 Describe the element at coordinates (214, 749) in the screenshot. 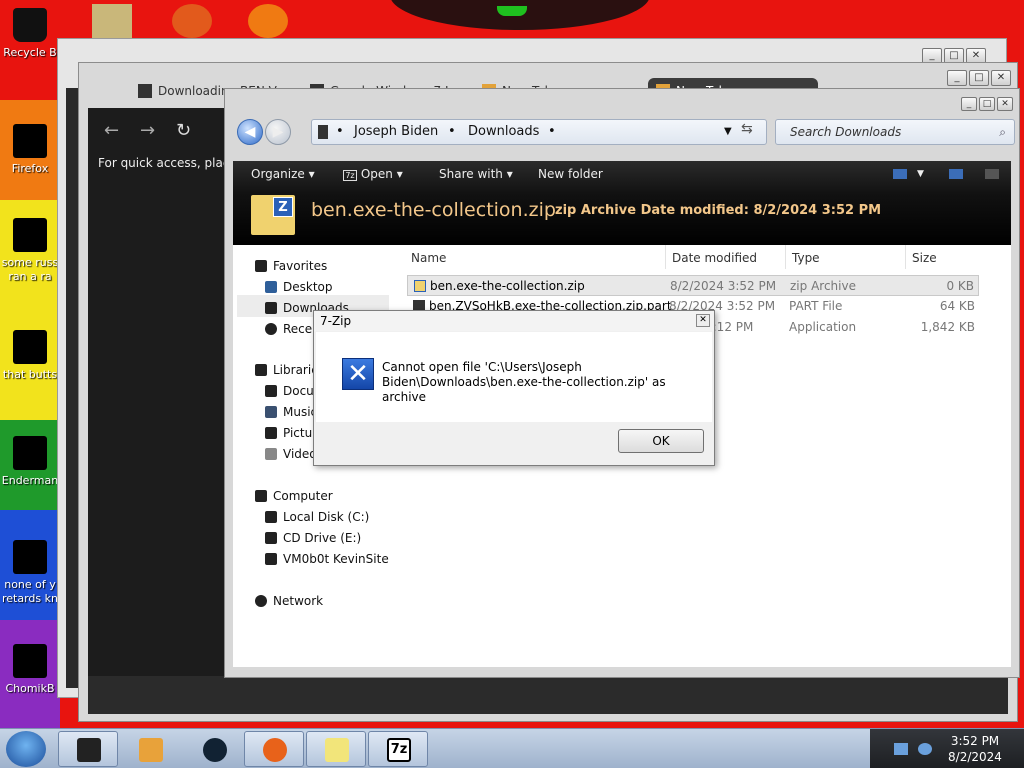

I see `taskbar-button-browser-globe` at that location.